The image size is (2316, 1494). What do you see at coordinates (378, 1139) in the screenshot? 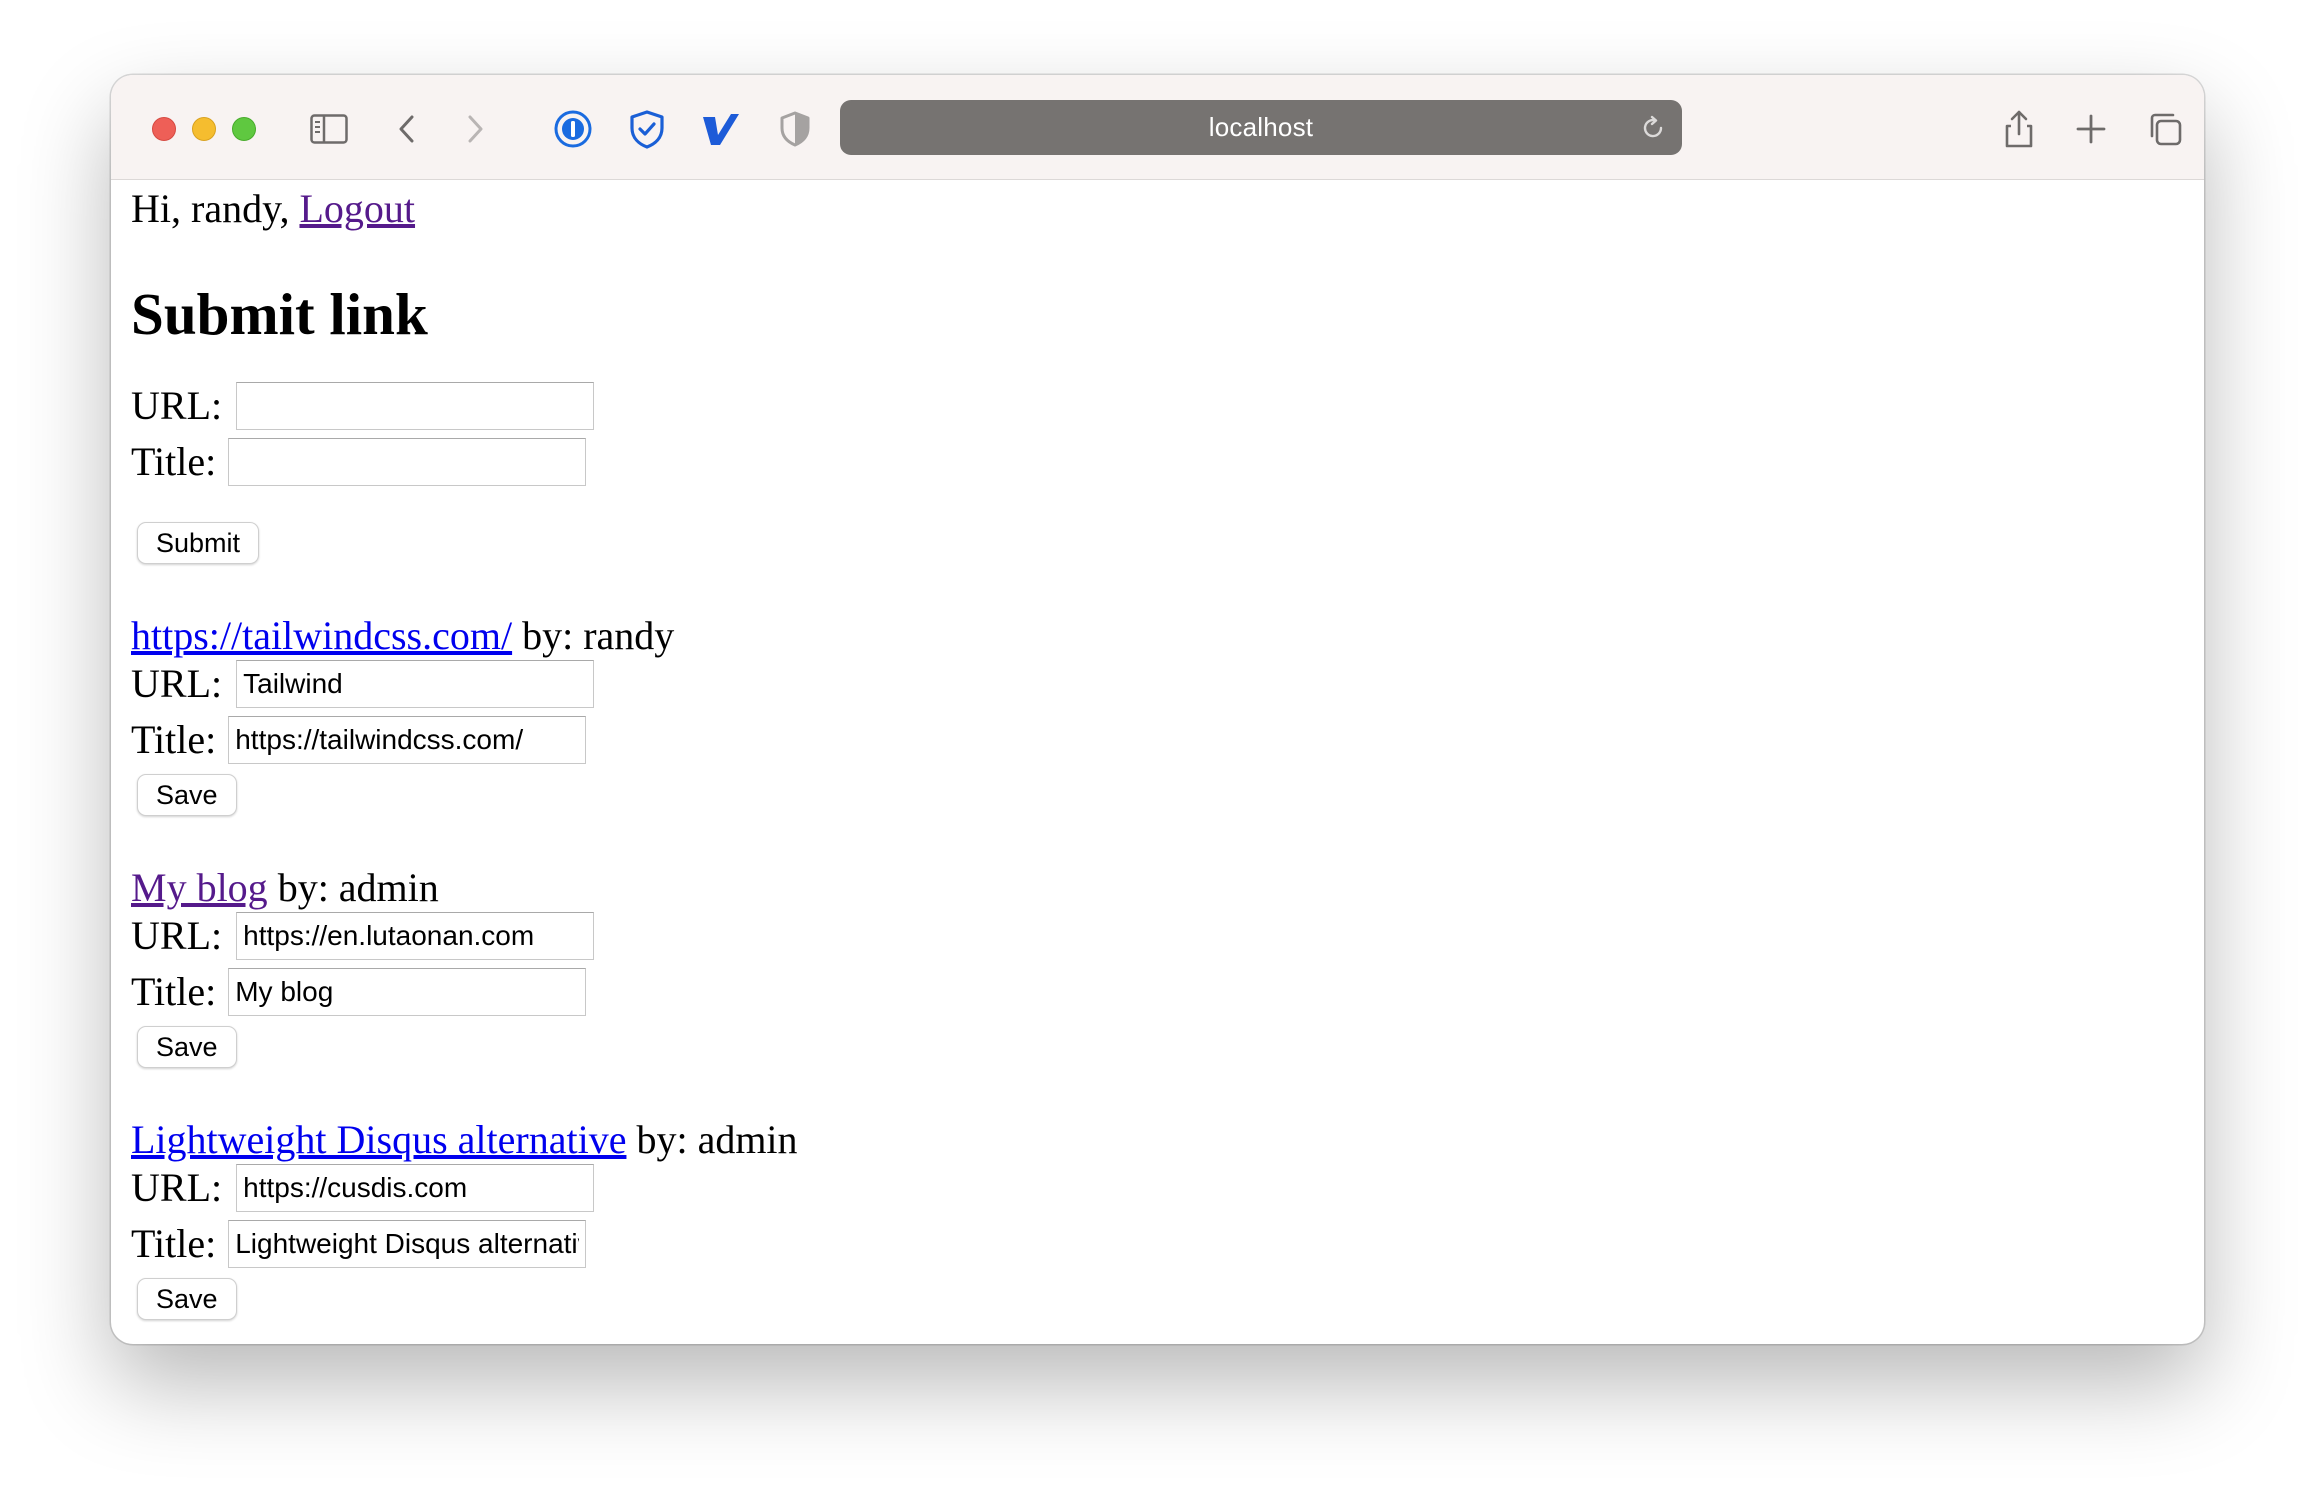
I see `link-title-link: Lightweight Disqus alternative` at bounding box center [378, 1139].